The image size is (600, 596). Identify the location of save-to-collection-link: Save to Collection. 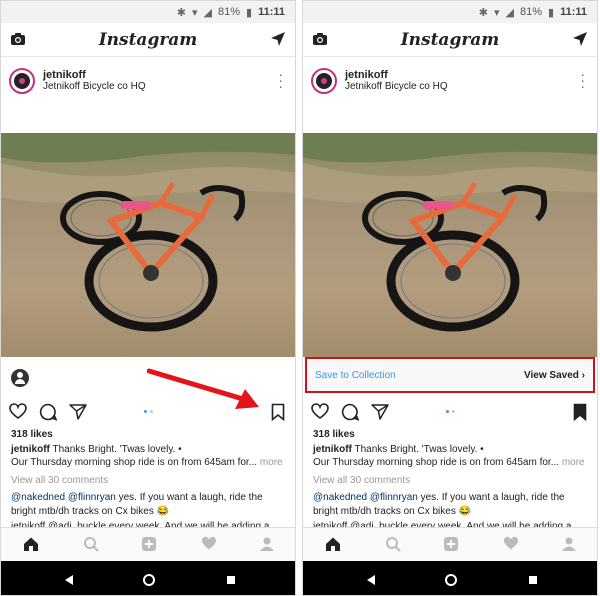
(355, 375).